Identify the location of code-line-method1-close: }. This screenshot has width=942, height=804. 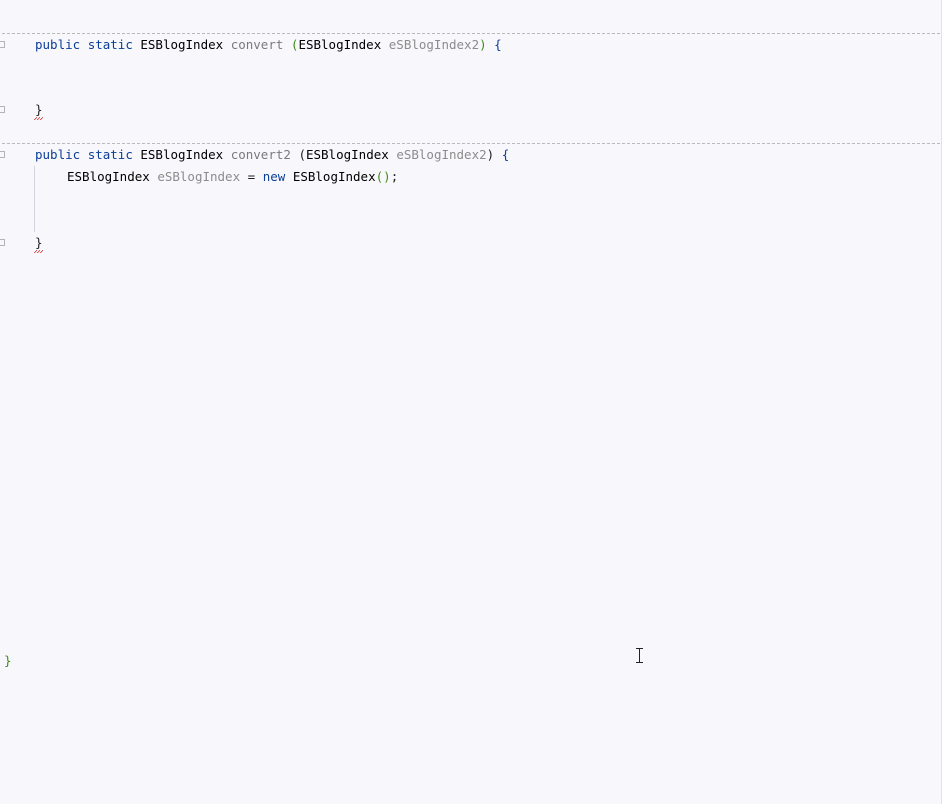
(38, 110).